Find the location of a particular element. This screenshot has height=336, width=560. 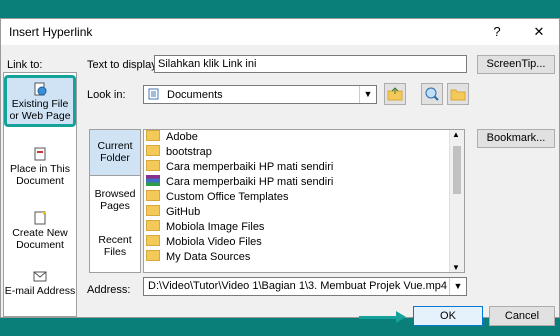

address-dropdown-icon: ▼ is located at coordinates (457, 286).